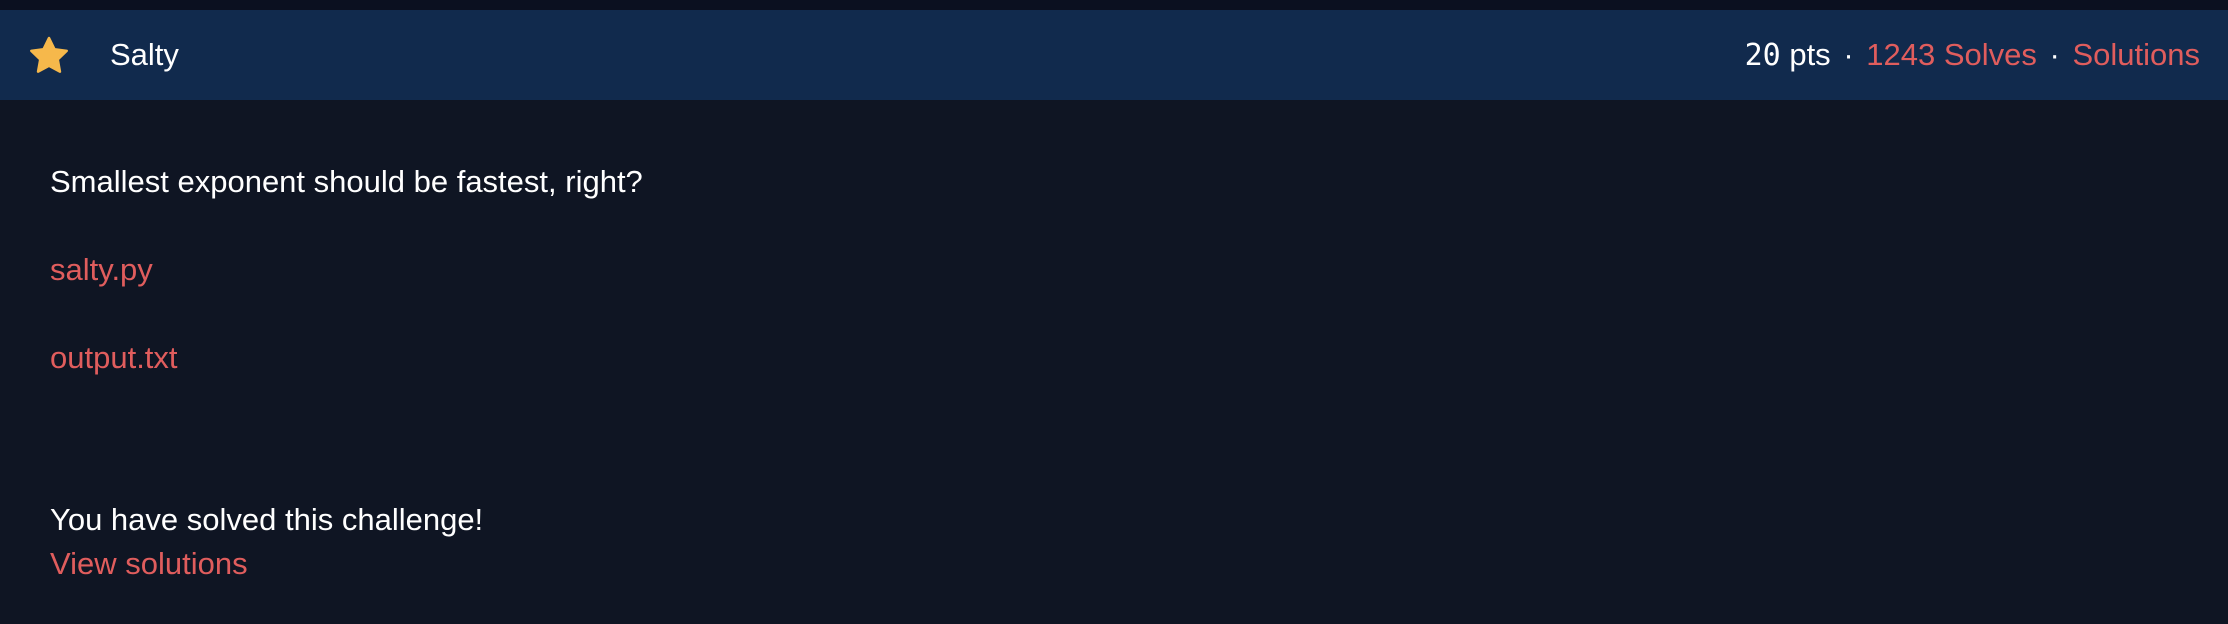 The width and height of the screenshot is (2228, 624). I want to click on view-solutions-link: View solutions, so click(149, 564).